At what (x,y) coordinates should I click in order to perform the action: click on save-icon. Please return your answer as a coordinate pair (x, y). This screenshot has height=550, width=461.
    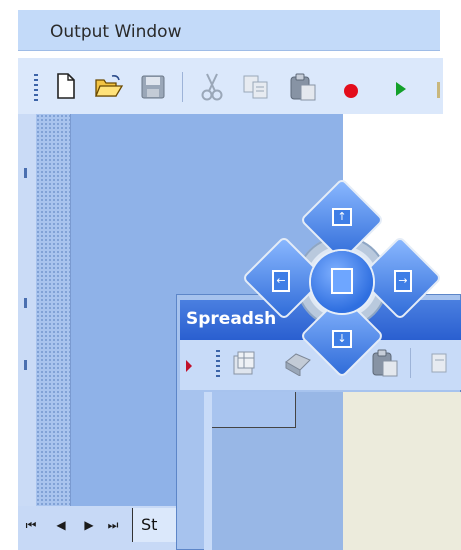
    Looking at the image, I should click on (153, 87).